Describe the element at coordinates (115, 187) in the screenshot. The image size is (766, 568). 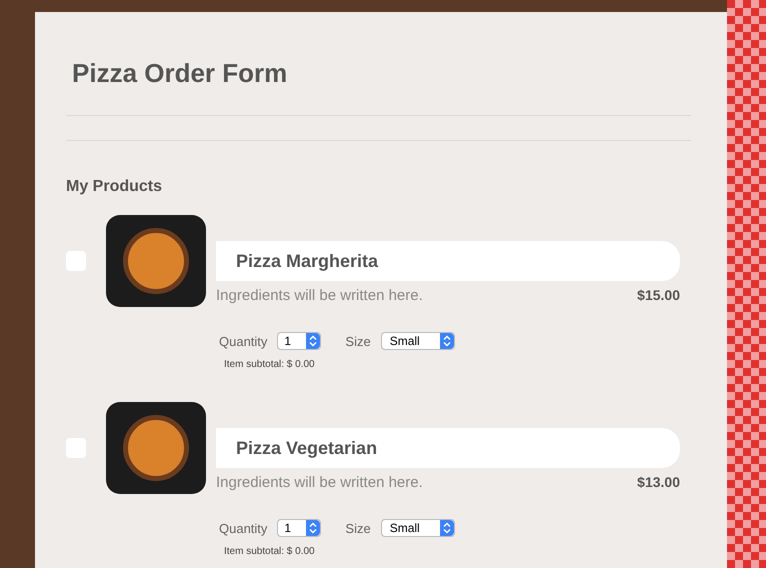
I see `section-label: My Products` at that location.